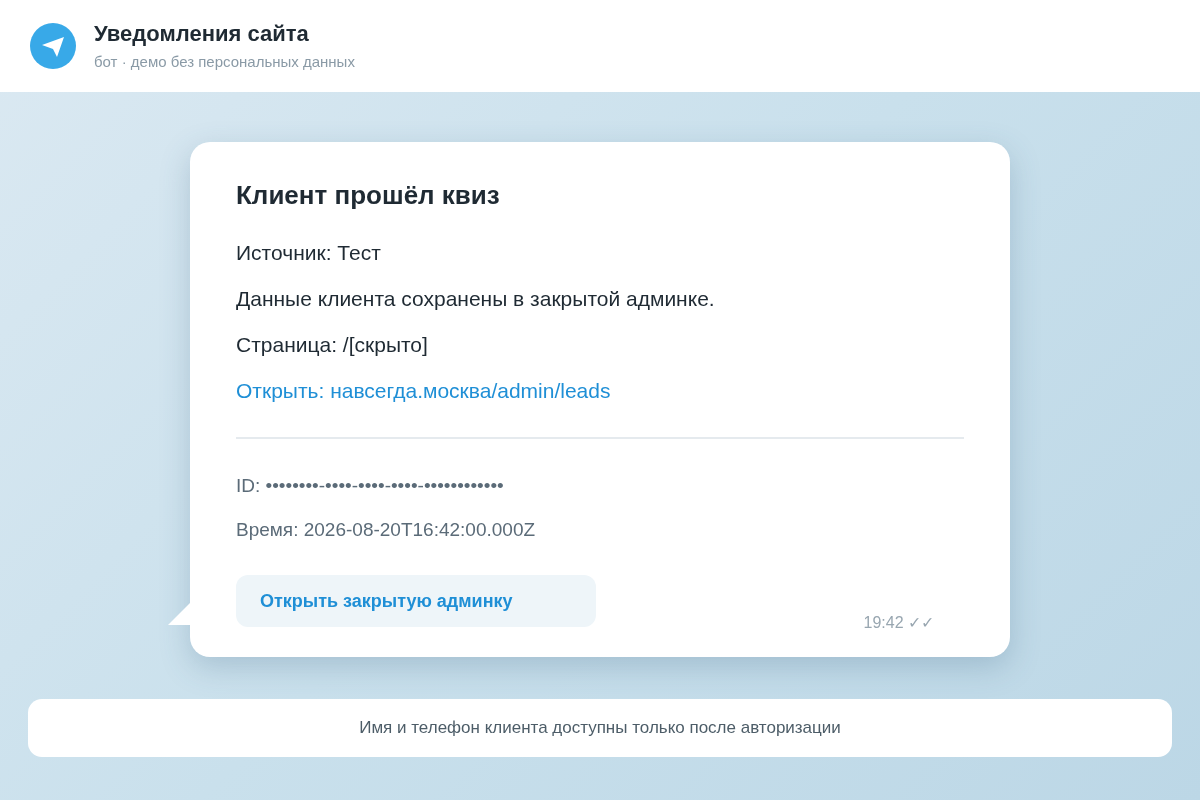 The image size is (1200, 800). I want to click on chat-subtitle: бот · демо без персональных данных, so click(224, 63).